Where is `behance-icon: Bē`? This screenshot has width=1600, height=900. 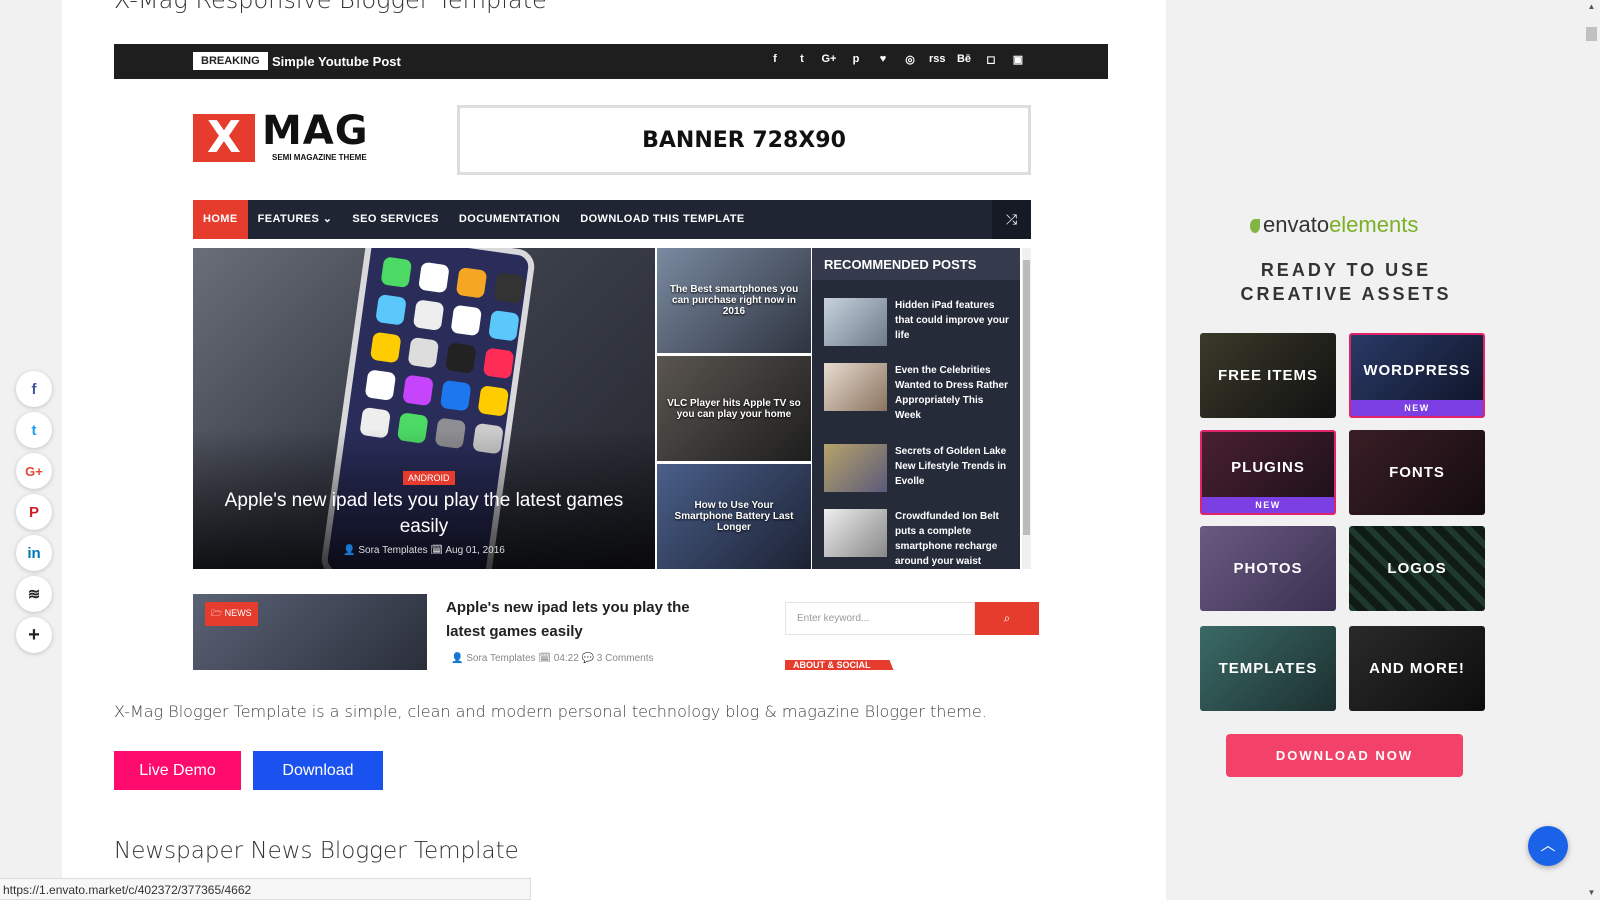
behance-icon: Bē is located at coordinates (964, 59).